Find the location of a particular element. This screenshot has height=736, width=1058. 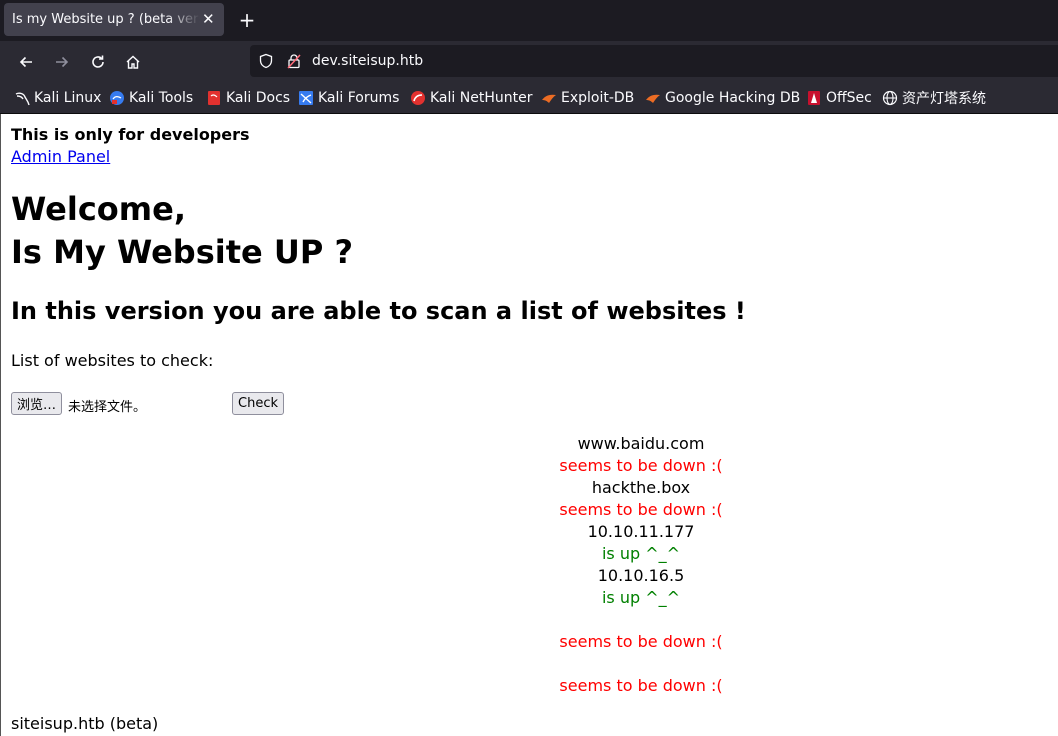

developer-note: This is only for developers is located at coordinates (130, 134).